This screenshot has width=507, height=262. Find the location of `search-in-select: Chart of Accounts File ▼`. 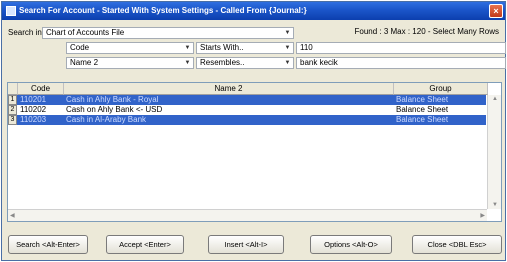

search-in-select: Chart of Accounts File ▼ is located at coordinates (168, 33).